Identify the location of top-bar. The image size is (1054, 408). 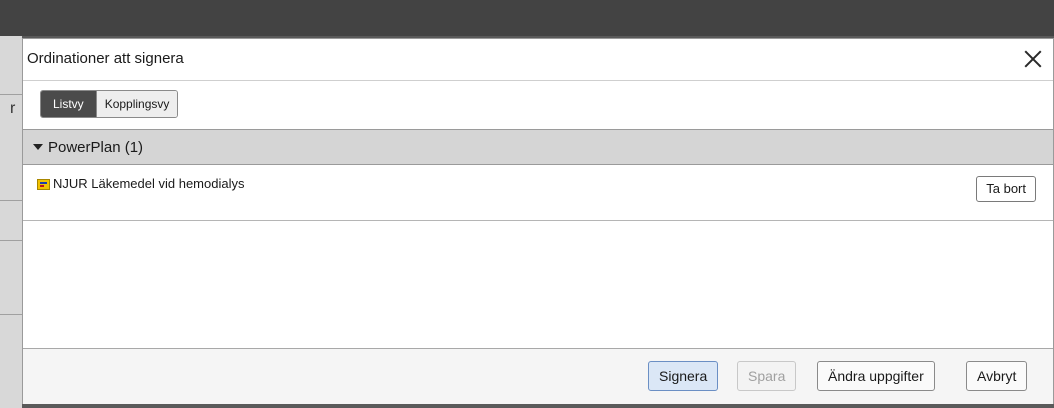
(527, 18).